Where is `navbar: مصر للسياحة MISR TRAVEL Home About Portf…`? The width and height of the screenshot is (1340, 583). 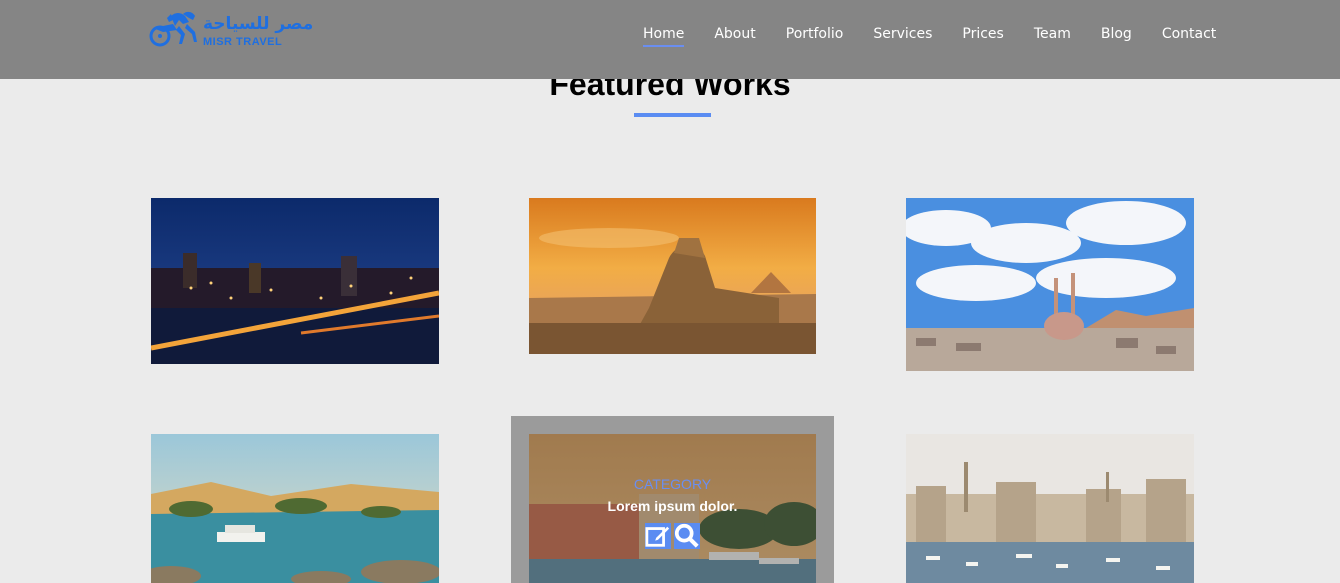 navbar: مصر للسياحة MISR TRAVEL Home About Portf… is located at coordinates (670, 39).